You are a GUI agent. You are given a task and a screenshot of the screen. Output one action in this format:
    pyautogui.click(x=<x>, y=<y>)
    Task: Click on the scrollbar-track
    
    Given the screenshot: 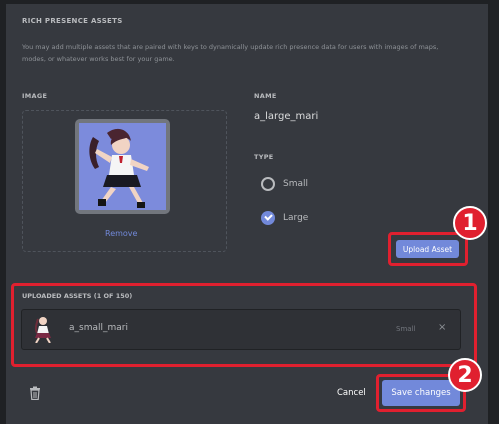 What is the action you would take?
    pyautogui.click(x=494, y=212)
    